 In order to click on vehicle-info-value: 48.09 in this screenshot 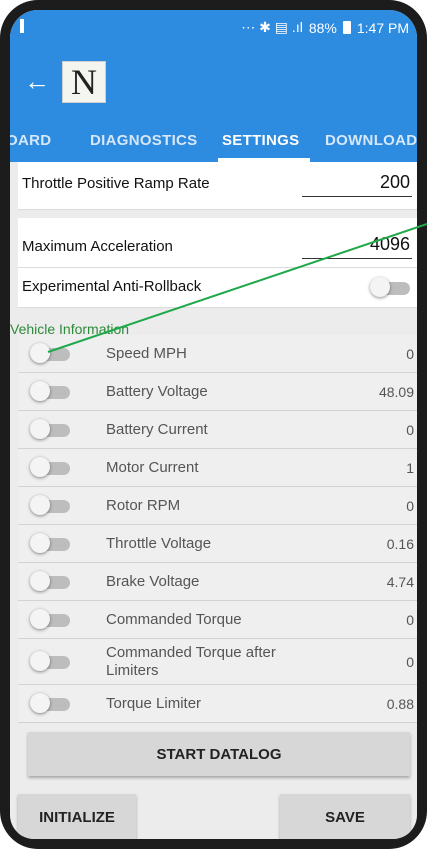, I will do `click(396, 392)`.